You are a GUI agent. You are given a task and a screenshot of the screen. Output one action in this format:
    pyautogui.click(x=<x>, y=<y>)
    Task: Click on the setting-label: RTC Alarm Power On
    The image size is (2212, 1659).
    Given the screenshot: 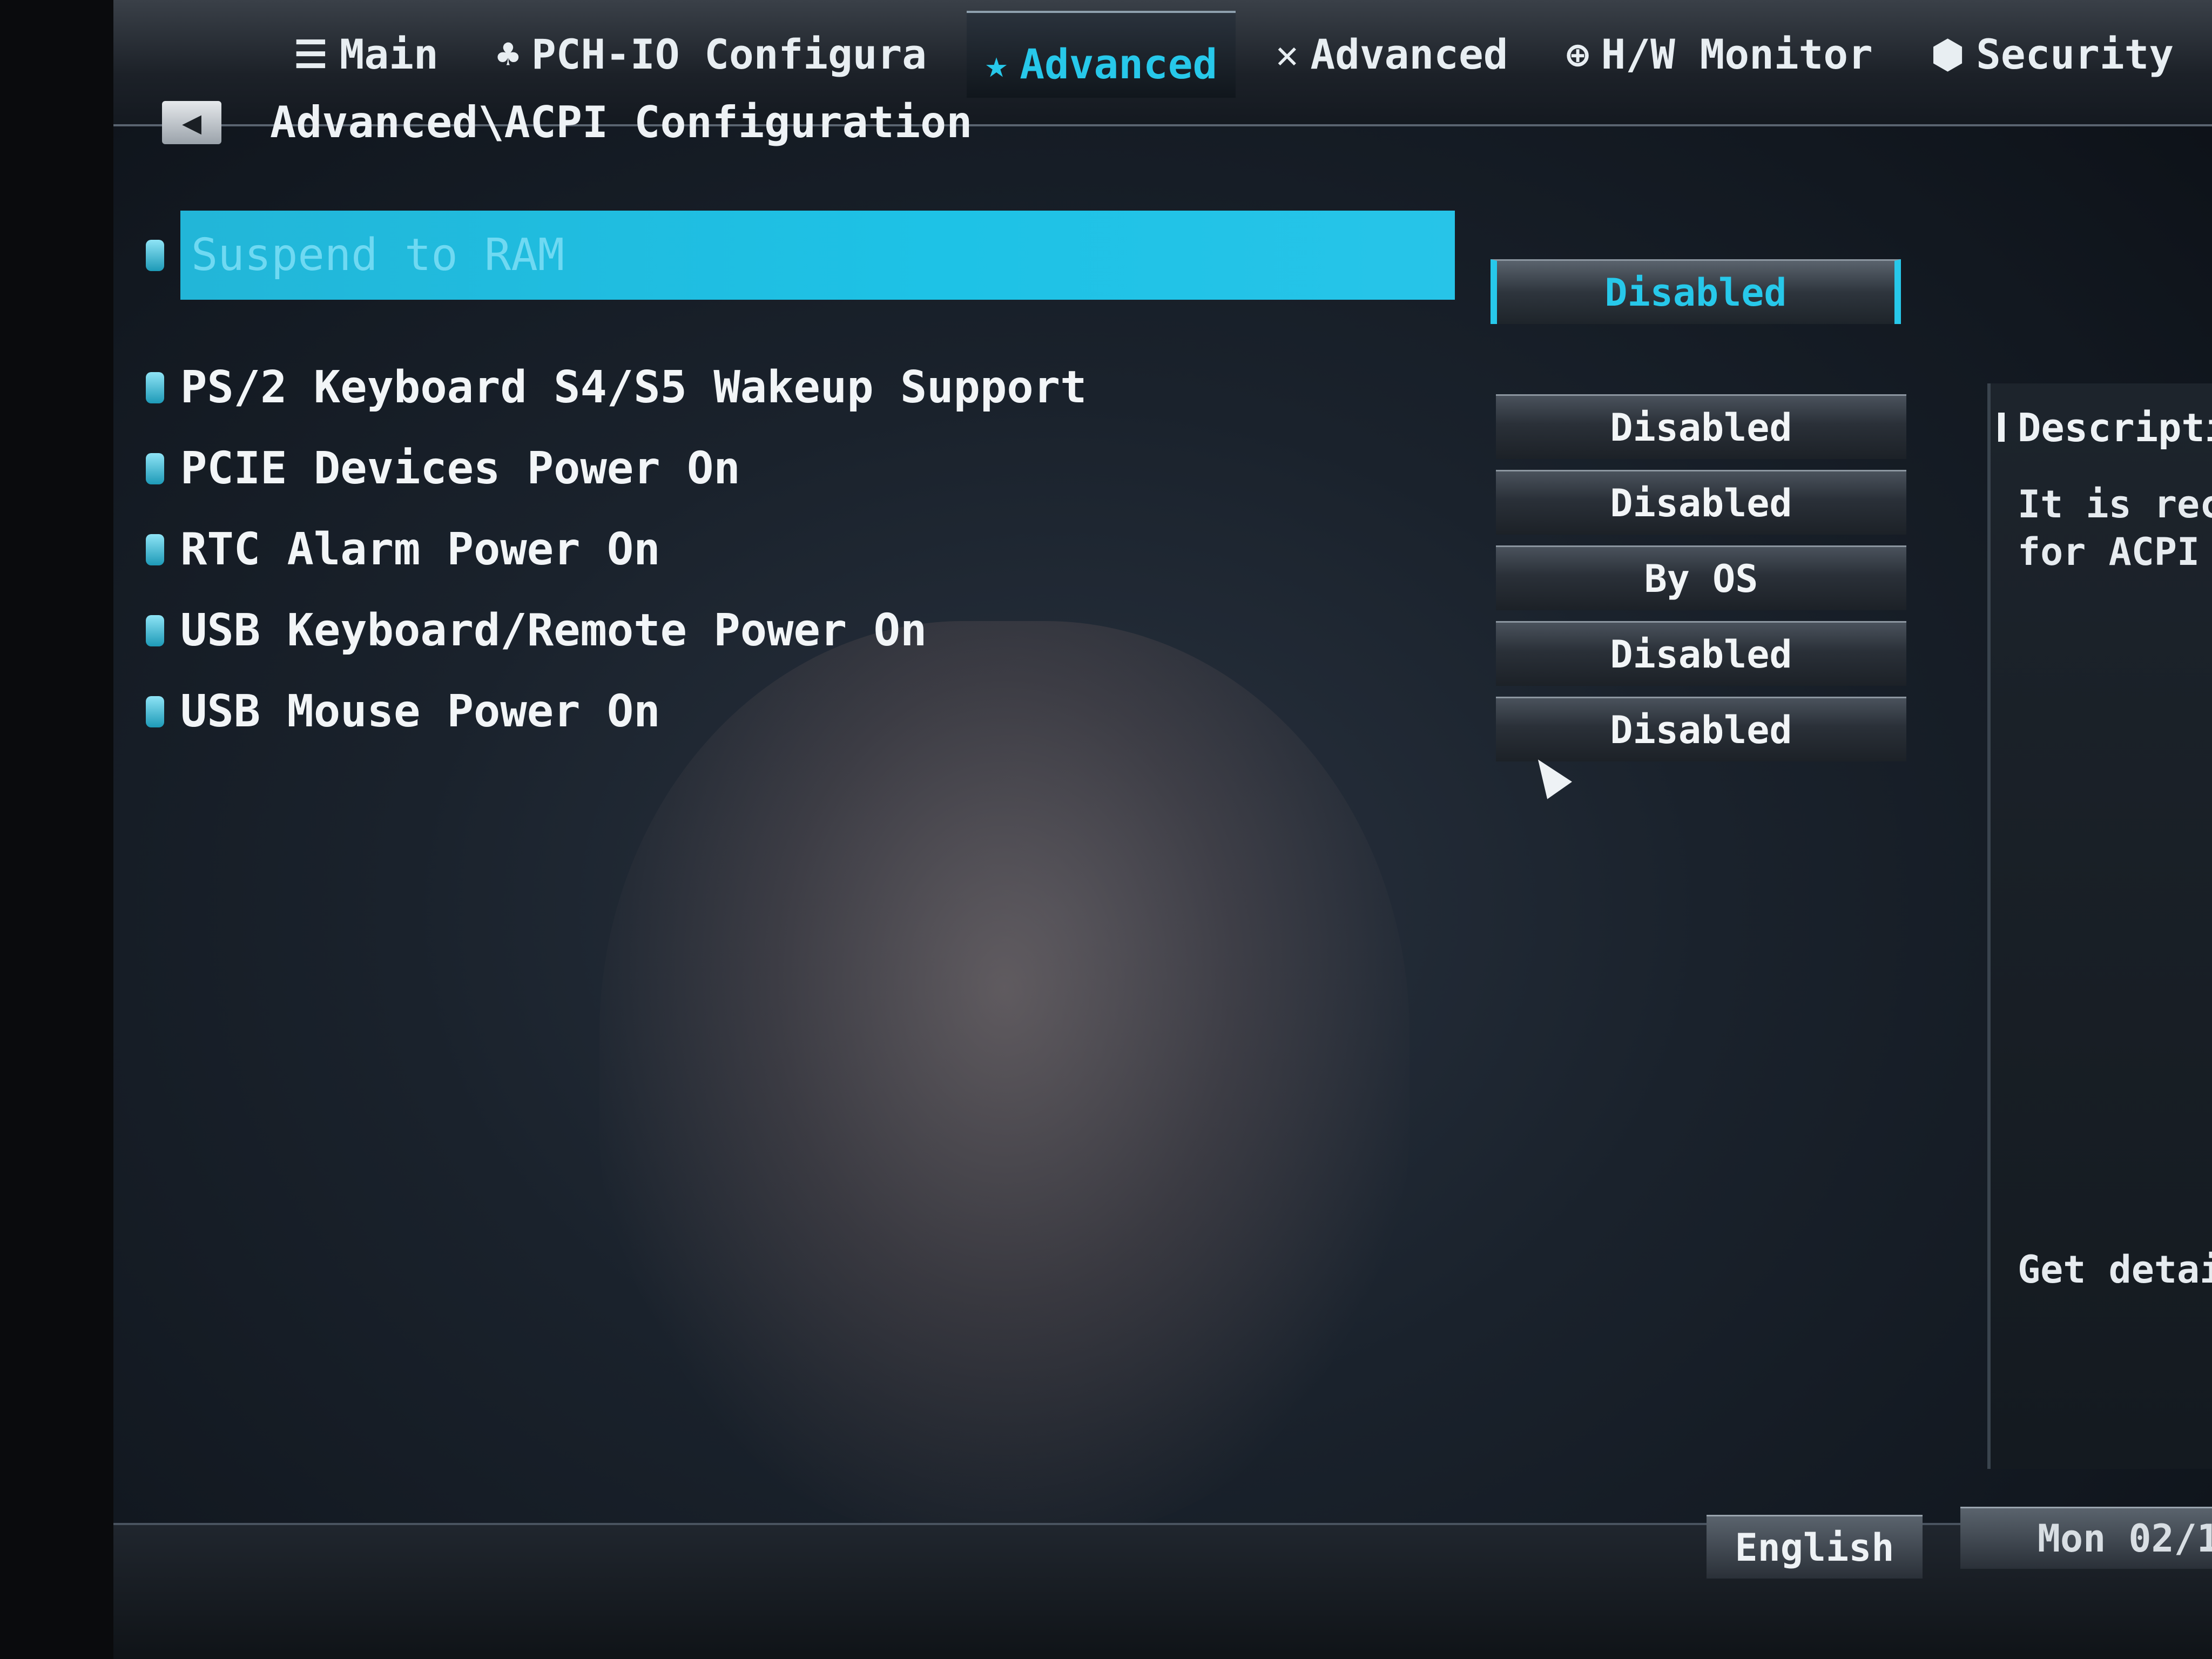 What is the action you would take?
    pyautogui.click(x=420, y=549)
    